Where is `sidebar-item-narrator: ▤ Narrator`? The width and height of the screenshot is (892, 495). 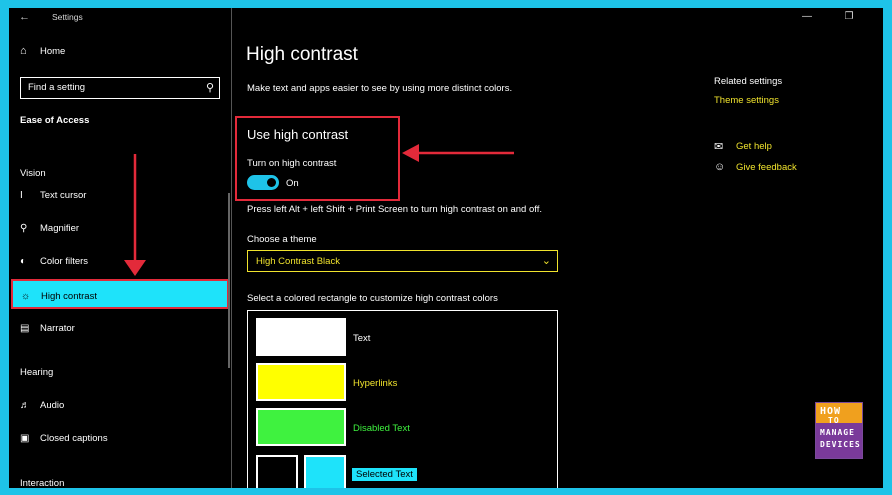
sidebar-item-narrator: ▤ Narrator is located at coordinates (47, 328).